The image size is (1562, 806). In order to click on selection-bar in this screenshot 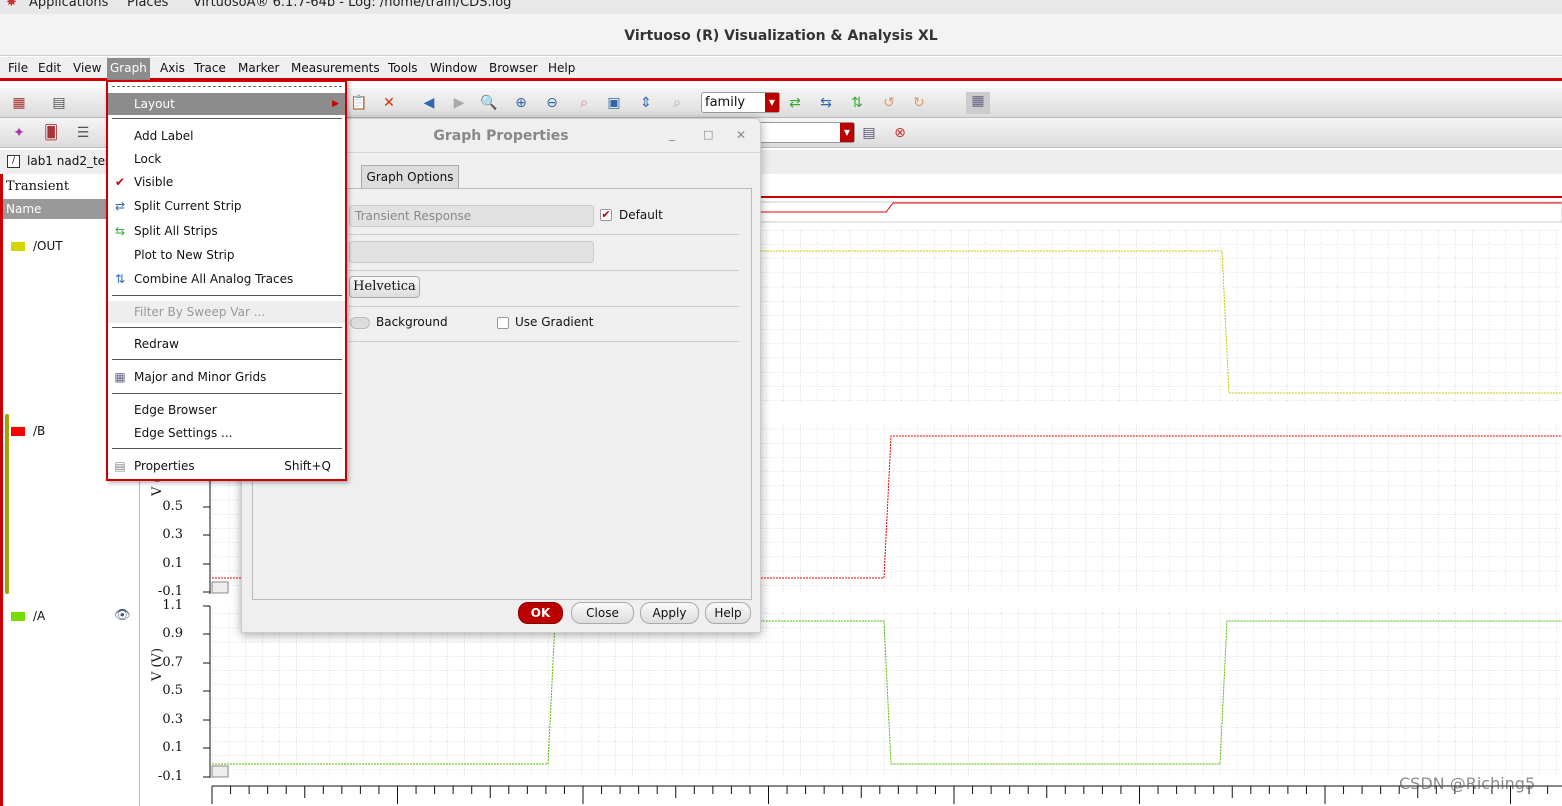, I will do `click(7, 504)`.